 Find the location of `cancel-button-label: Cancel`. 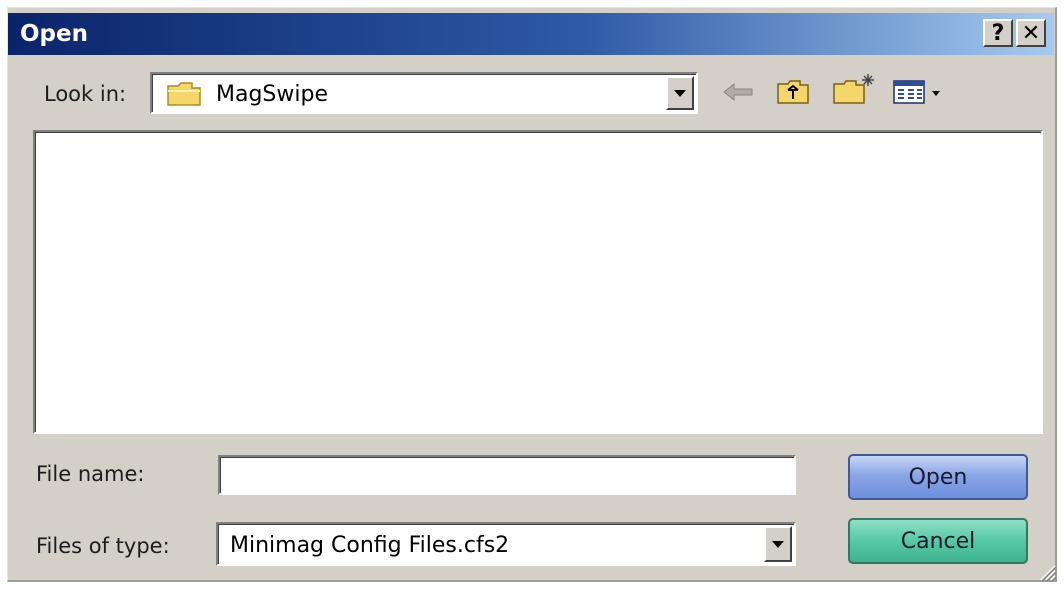

cancel-button-label: Cancel is located at coordinates (938, 541).